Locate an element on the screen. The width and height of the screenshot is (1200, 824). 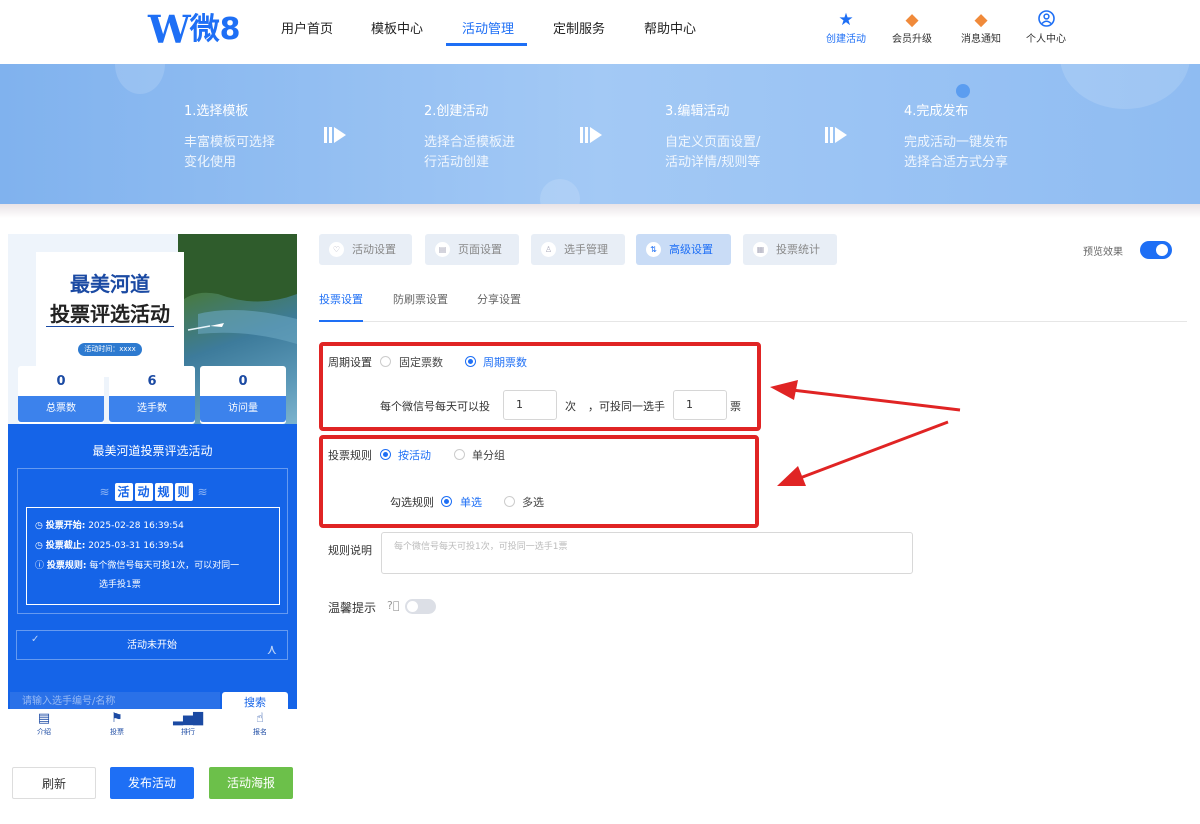
heart-icon: ♡ is located at coordinates (336, 249).